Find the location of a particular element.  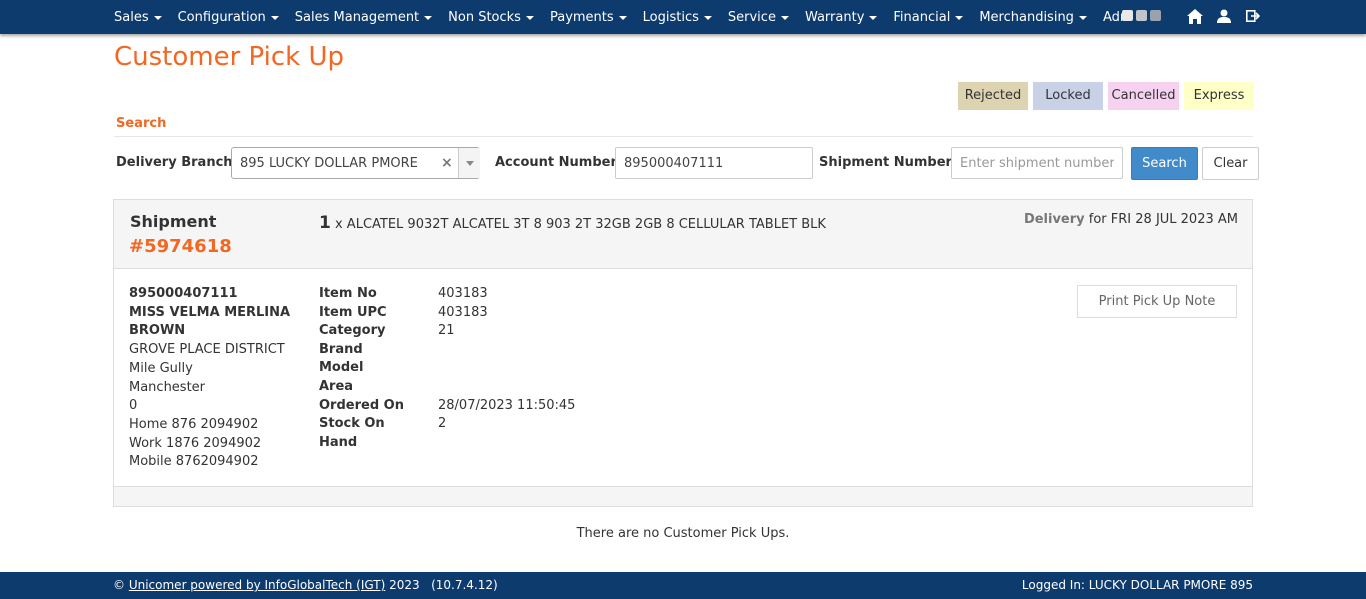

detail-row: Brand is located at coordinates (478, 350).